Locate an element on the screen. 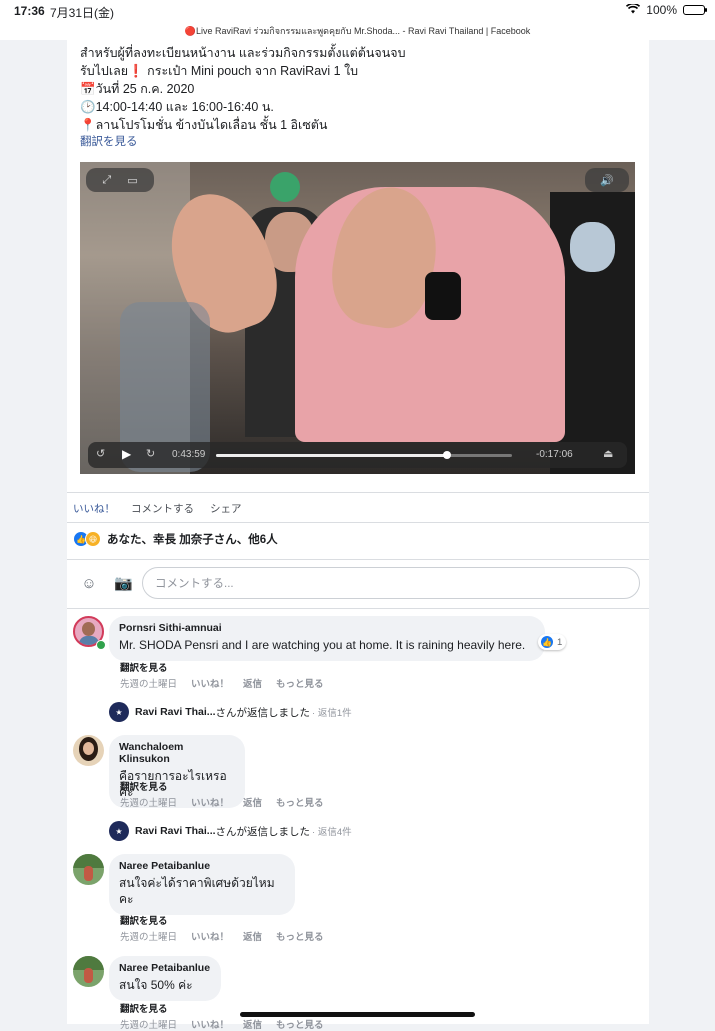 This screenshot has height=1031, width=715. video-top-controls: ⤢ ▭ is located at coordinates (120, 180).